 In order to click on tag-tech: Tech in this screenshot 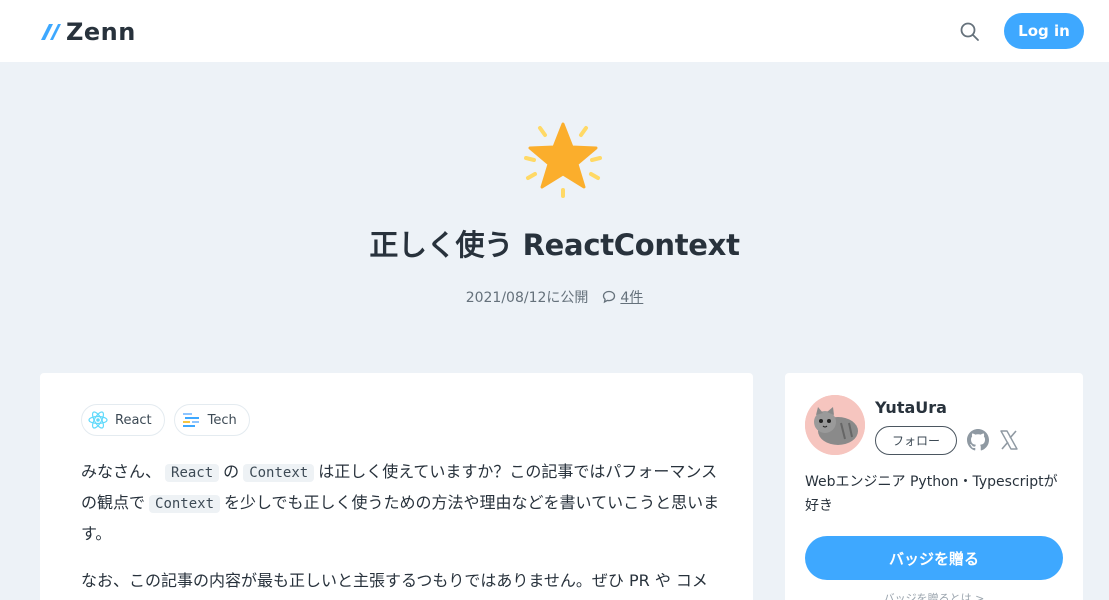, I will do `click(211, 420)`.